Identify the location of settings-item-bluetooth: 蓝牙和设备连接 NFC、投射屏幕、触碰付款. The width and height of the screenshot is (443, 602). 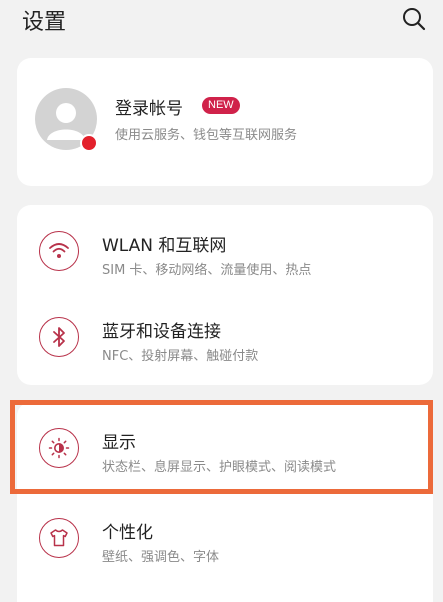
(225, 338).